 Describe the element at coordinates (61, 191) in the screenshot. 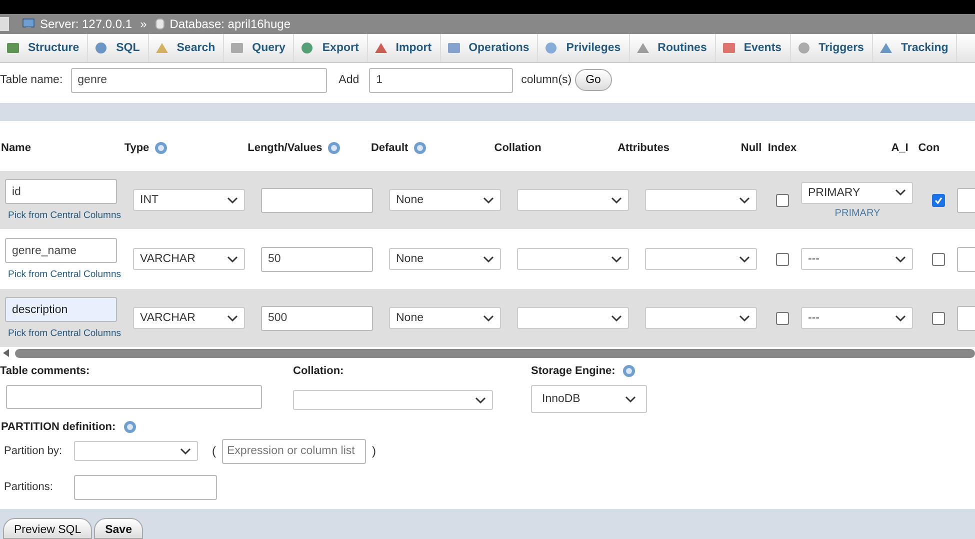

I see `column-name-field: id` at that location.